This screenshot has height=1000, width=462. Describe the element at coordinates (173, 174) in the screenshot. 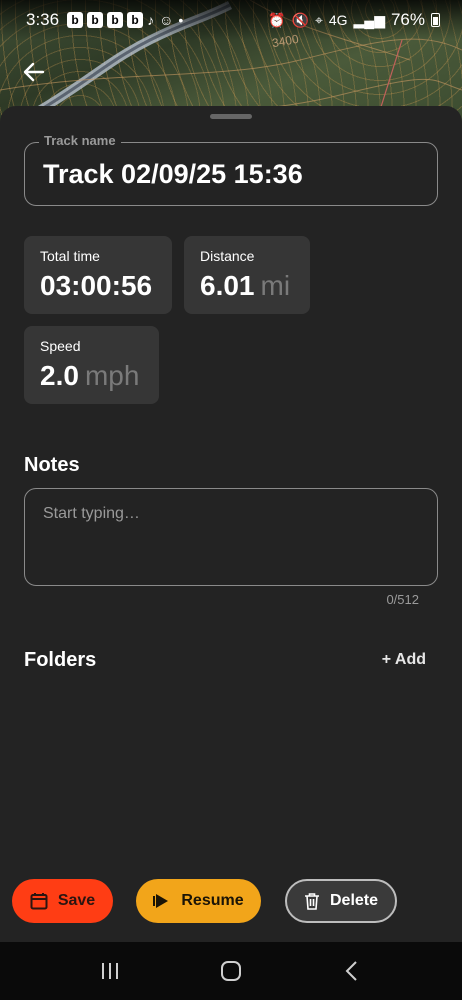

I see `track-name-value: Track 02/09/25 15:36` at that location.